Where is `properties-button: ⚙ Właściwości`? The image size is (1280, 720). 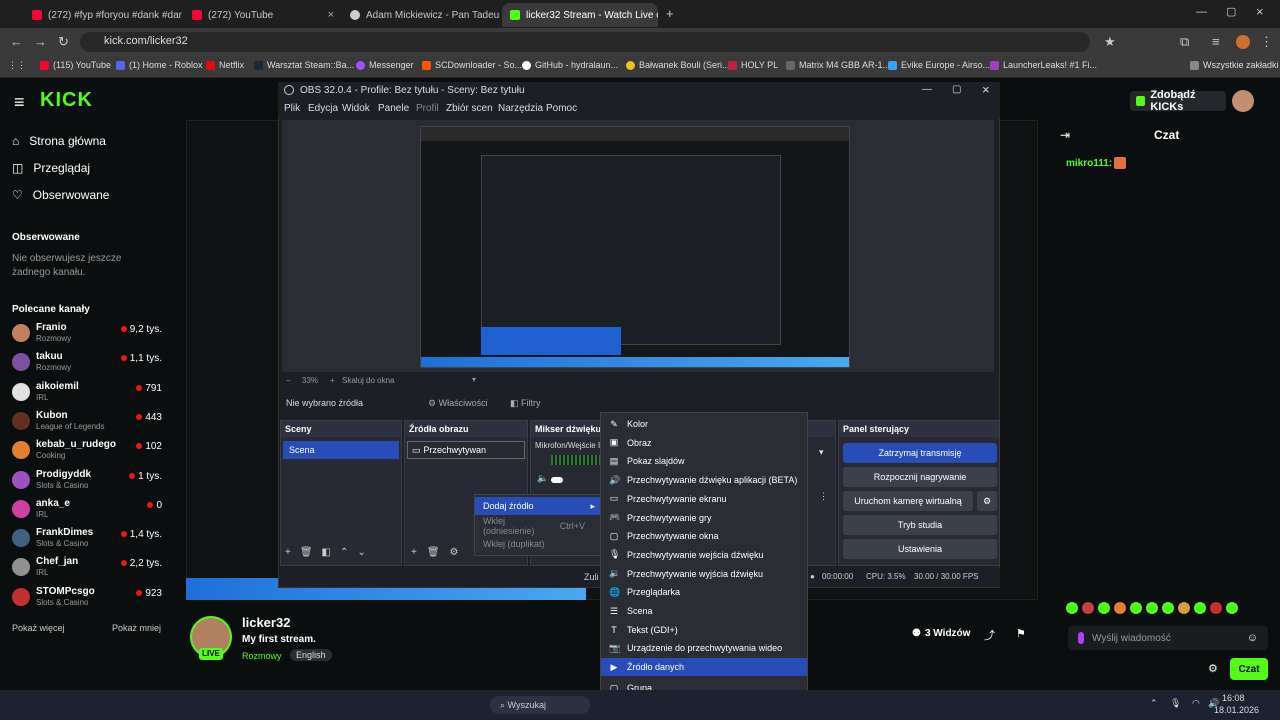
properties-button: ⚙ Właściwości is located at coordinates (458, 403).